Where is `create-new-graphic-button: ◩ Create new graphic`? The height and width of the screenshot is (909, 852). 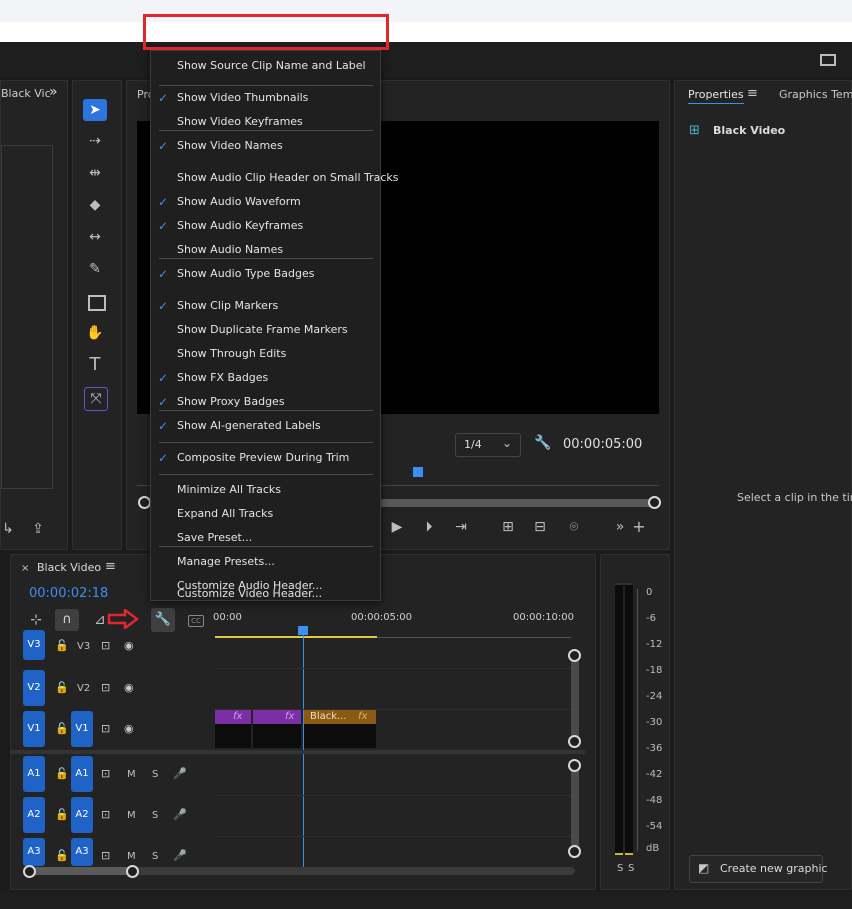 create-new-graphic-button: ◩ Create new graphic is located at coordinates (758, 869).